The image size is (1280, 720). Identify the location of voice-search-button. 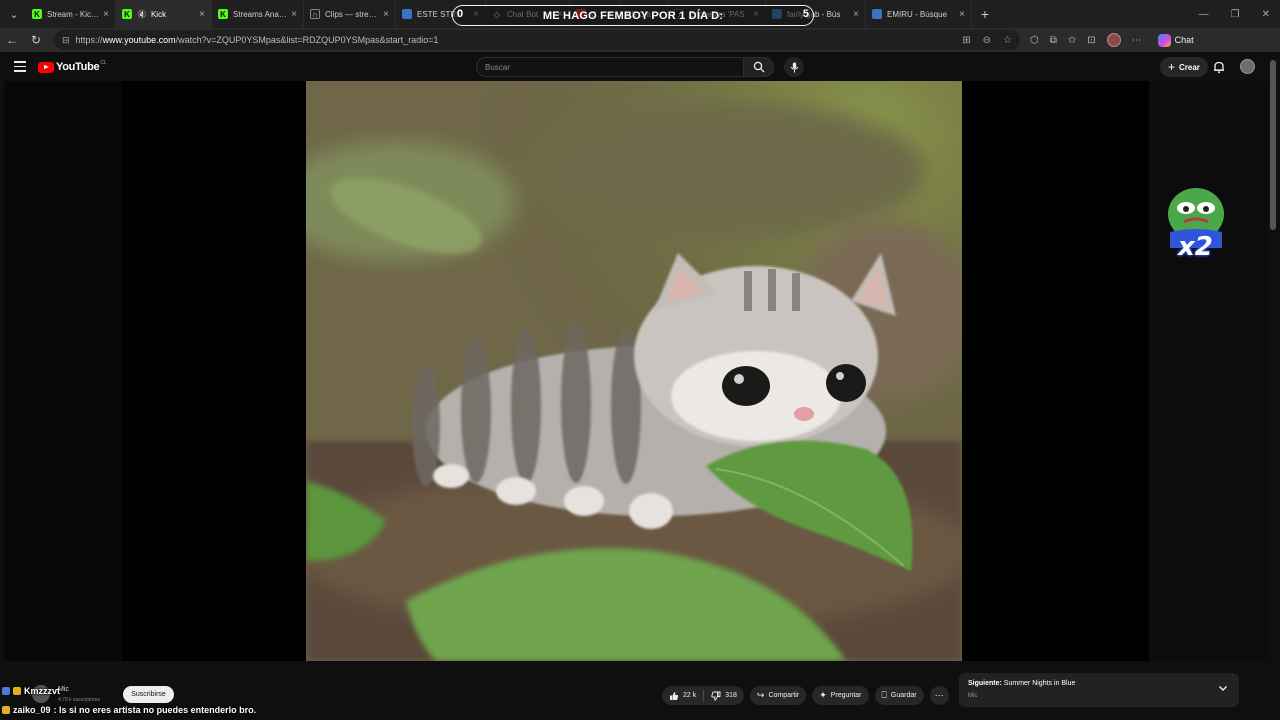
(794, 67).